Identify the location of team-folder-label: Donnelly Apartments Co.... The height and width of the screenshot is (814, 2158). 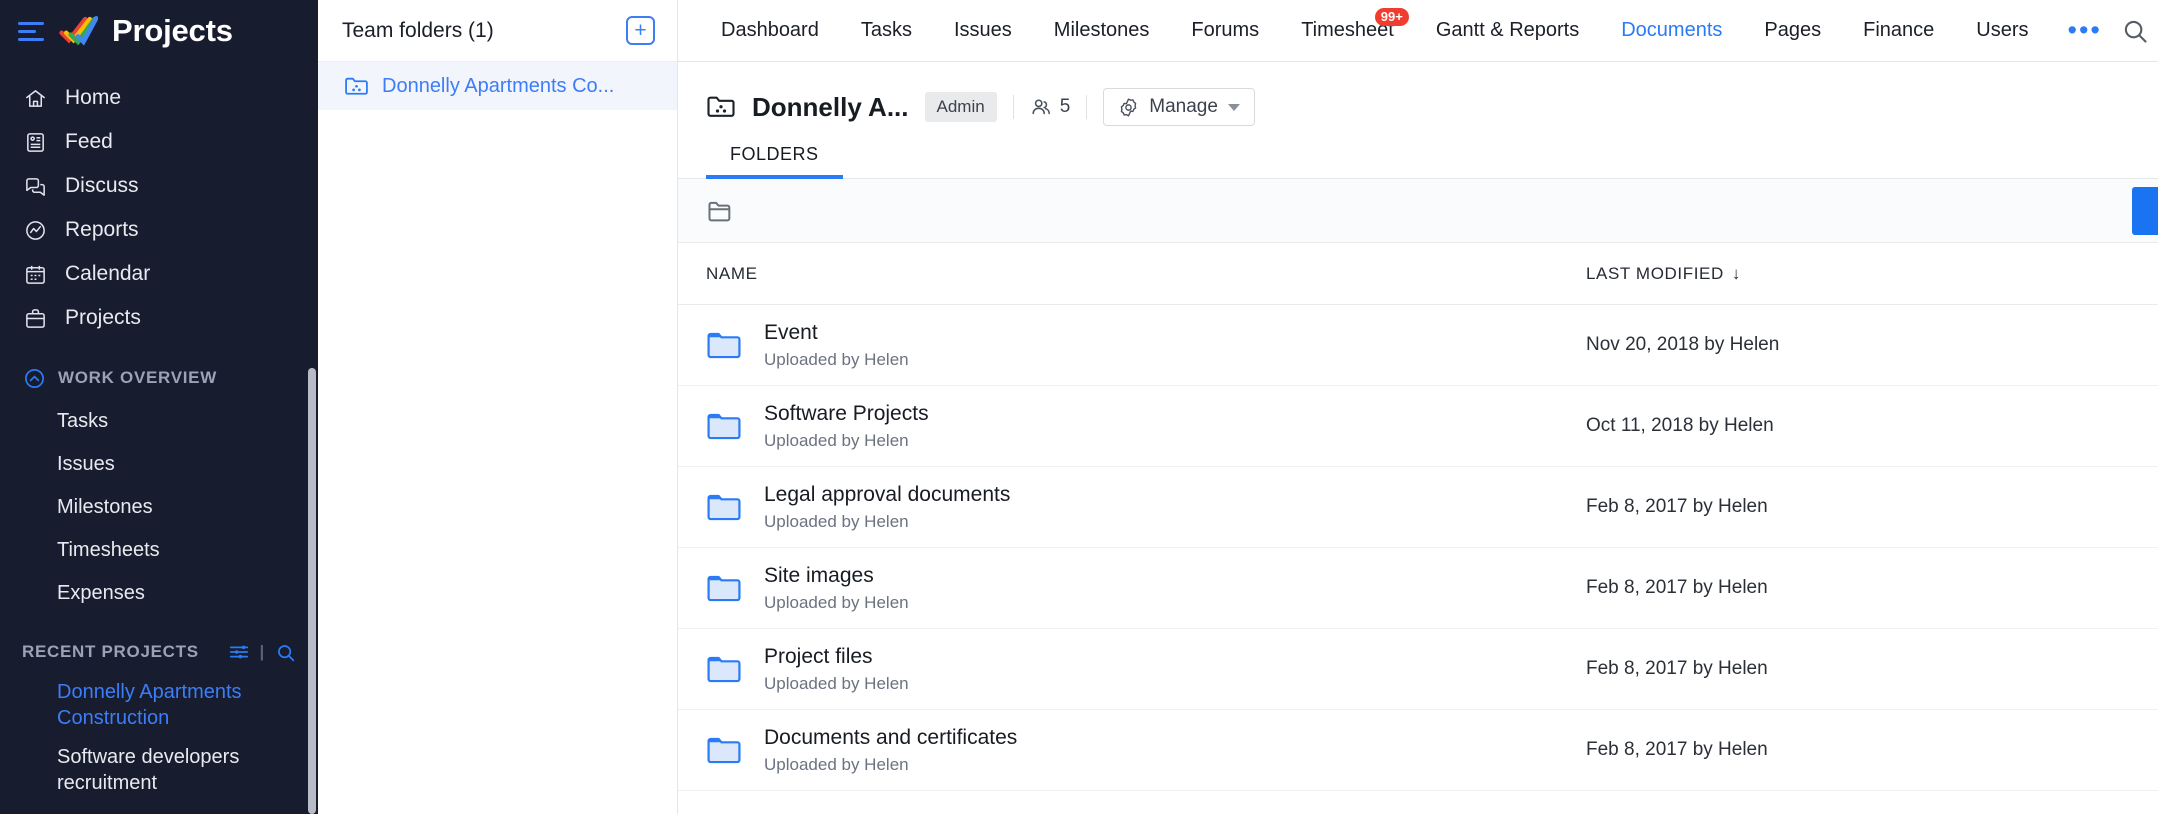
(498, 85).